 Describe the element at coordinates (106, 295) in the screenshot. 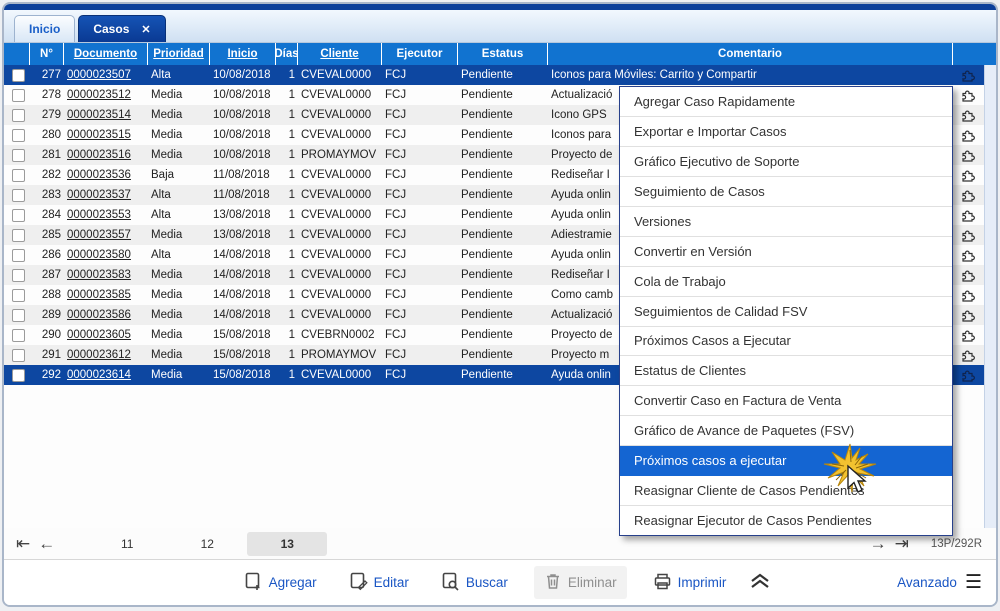

I see `document-link: 0000023585` at that location.